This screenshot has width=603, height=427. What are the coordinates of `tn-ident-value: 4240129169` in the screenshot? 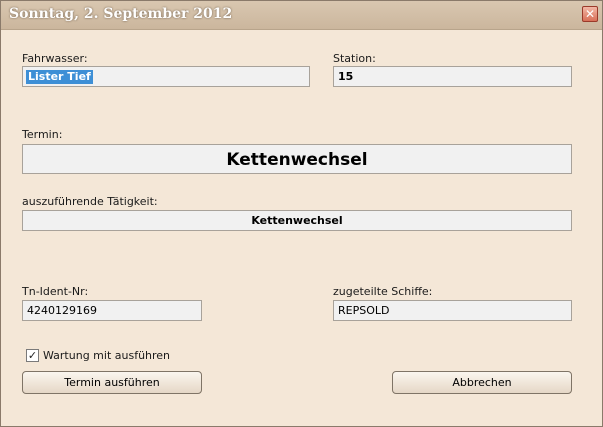 It's located at (62, 310).